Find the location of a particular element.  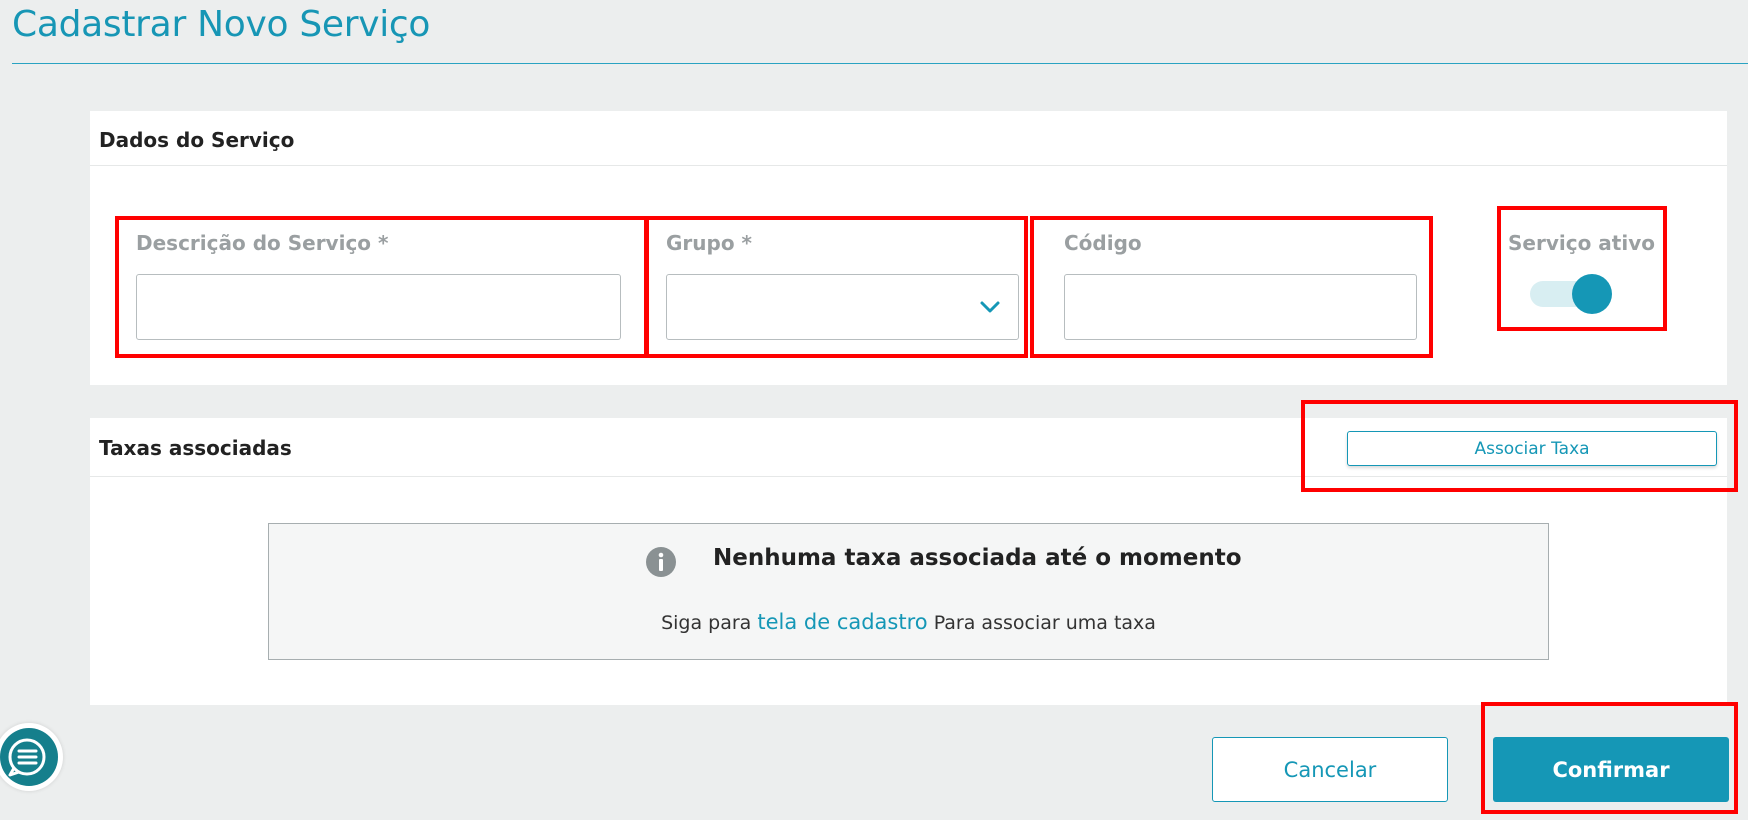

service-data-title: Dados do Serviço is located at coordinates (197, 140).